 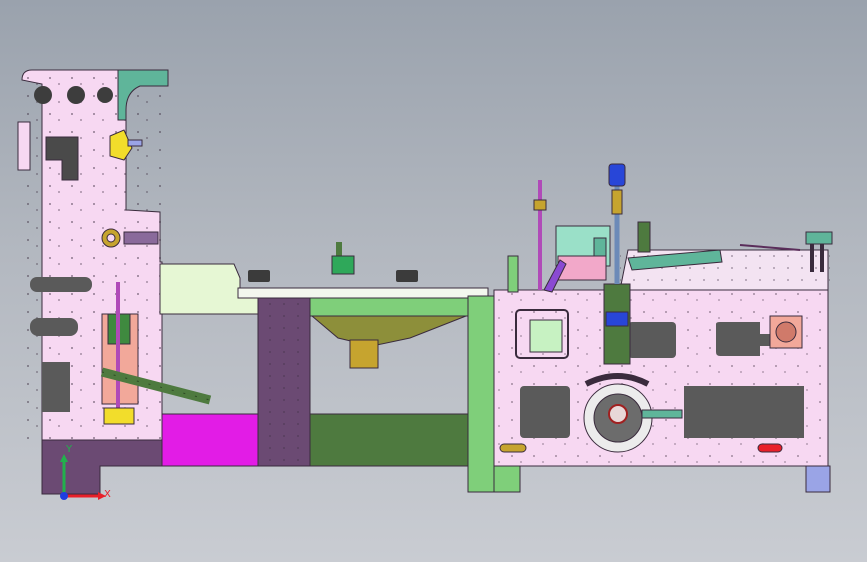 I want to click on right-teal-tab, so click(x=819, y=238).